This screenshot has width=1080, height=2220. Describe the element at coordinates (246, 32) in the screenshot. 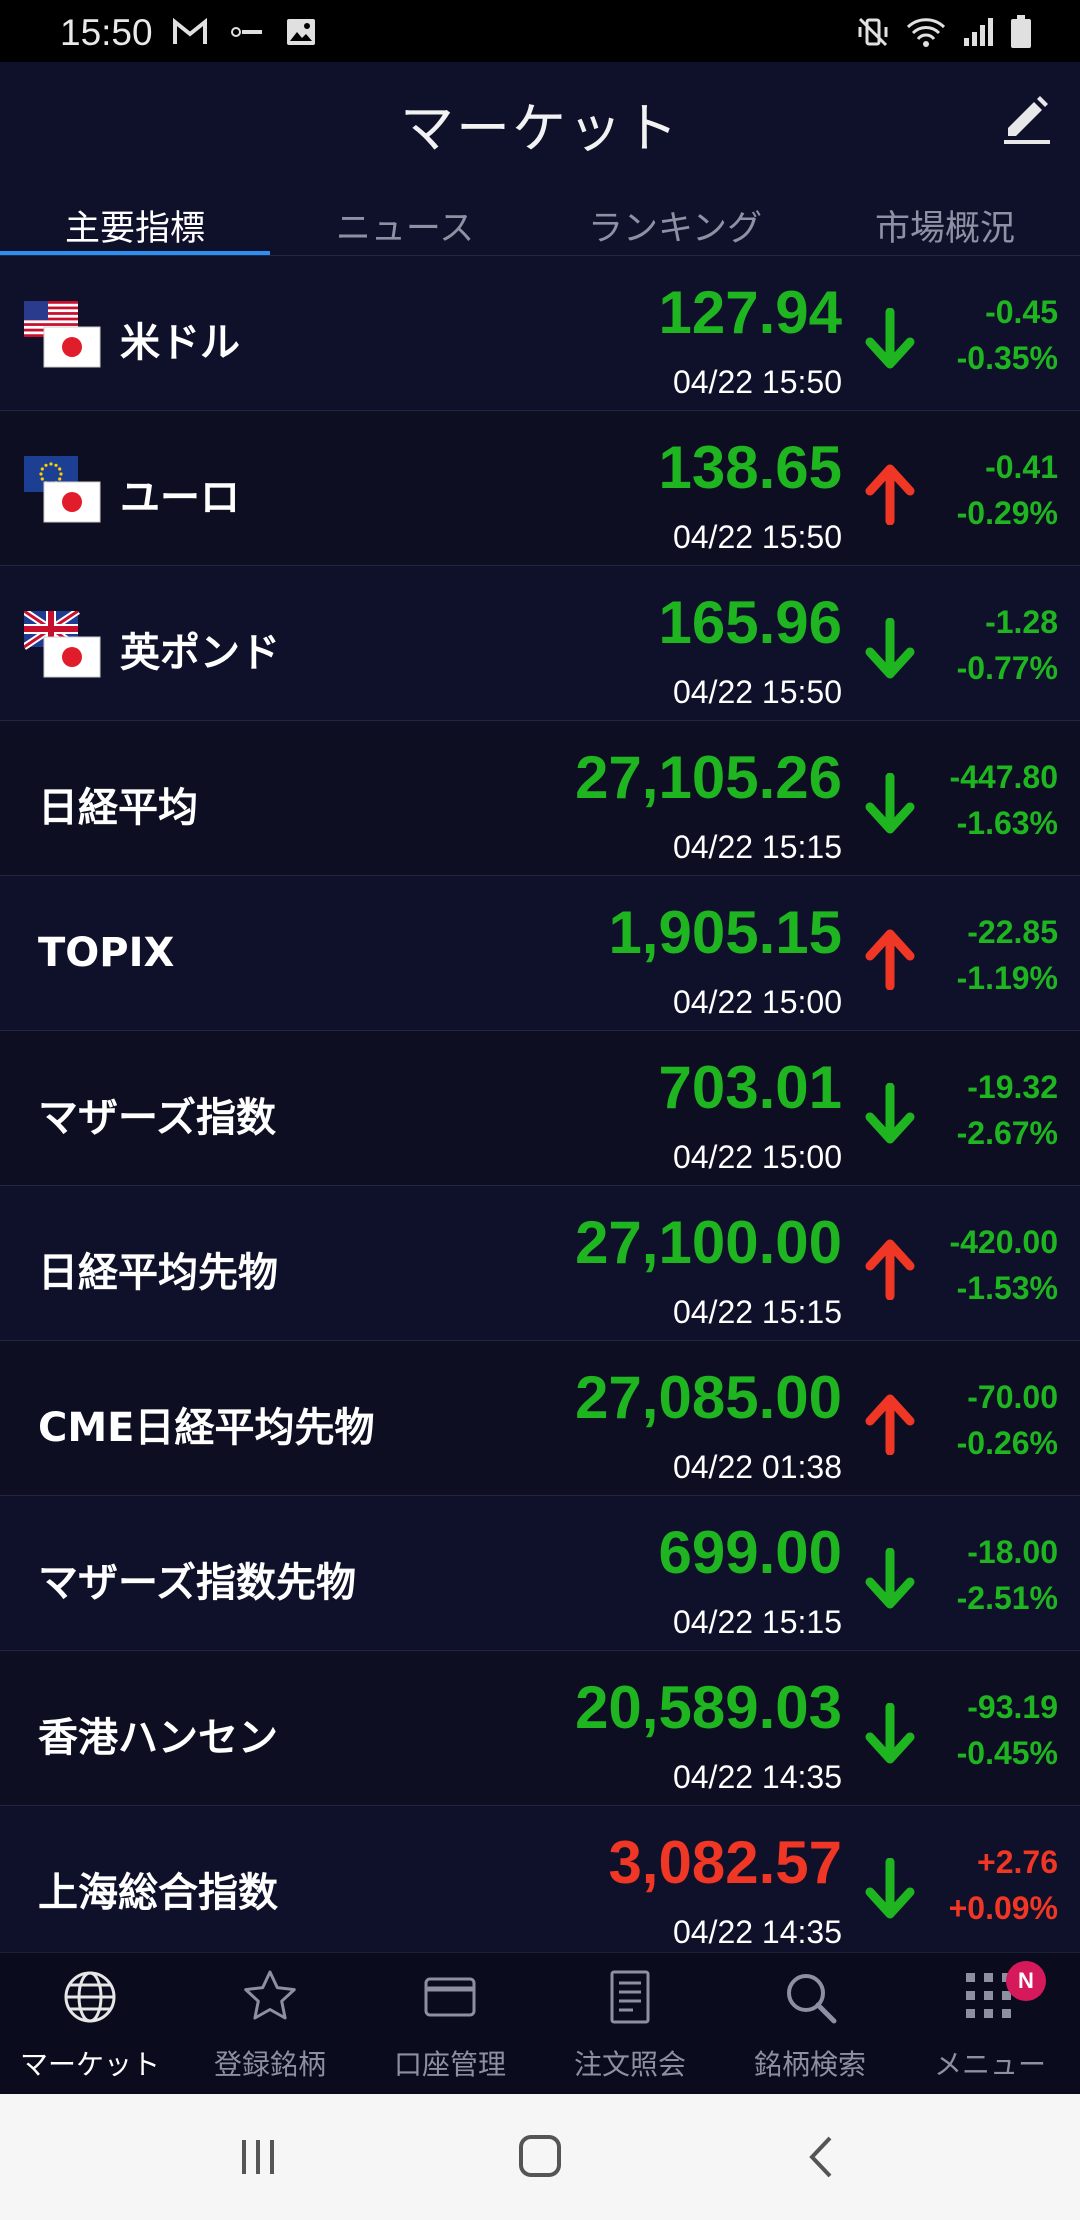

I see `mufg-icon` at that location.